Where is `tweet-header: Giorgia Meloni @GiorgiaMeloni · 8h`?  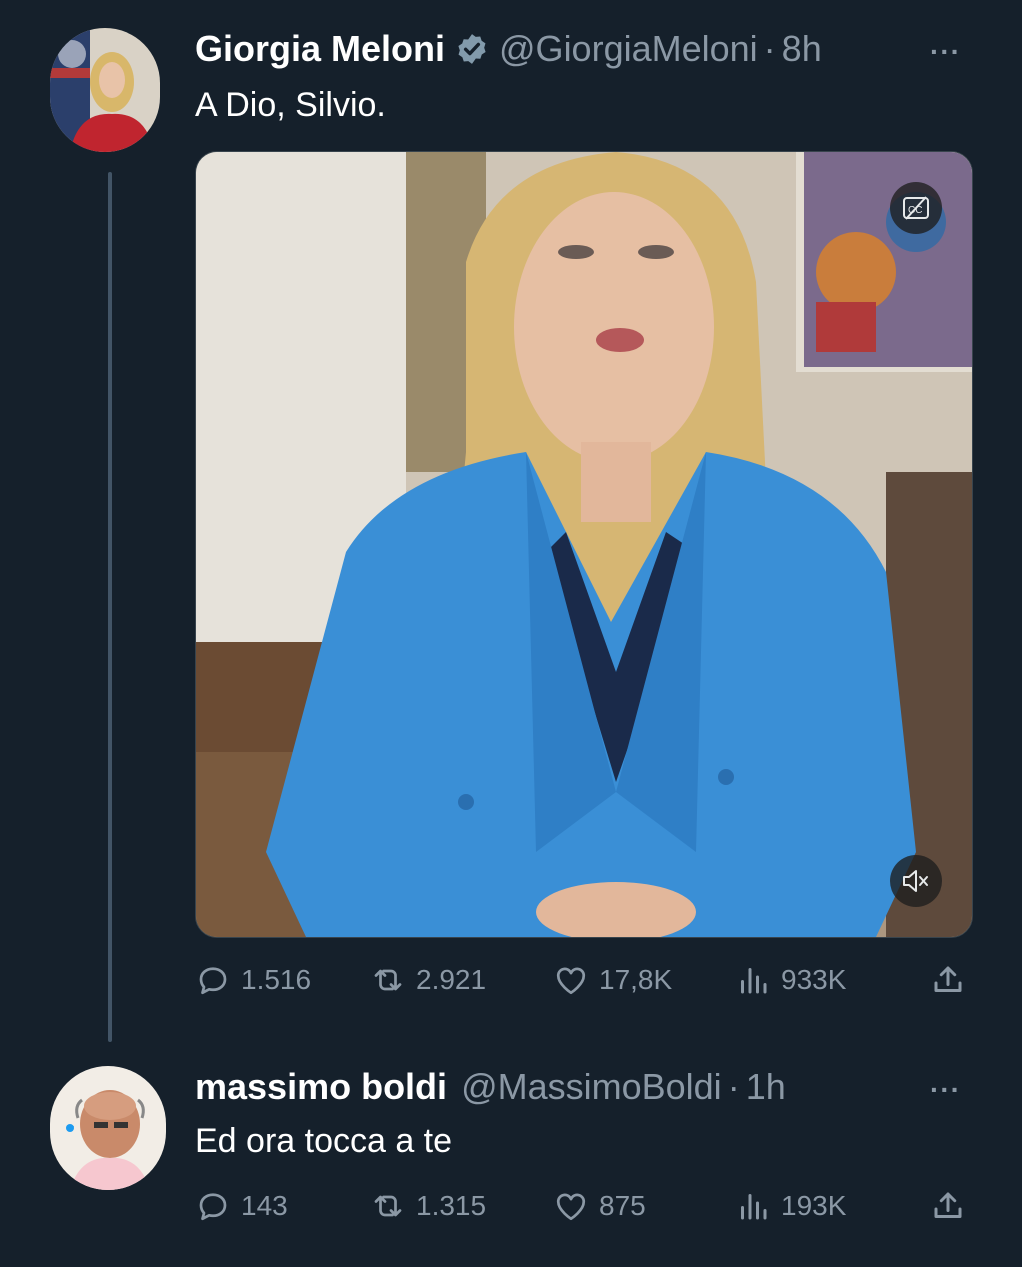 tweet-header: Giorgia Meloni @GiorgiaMeloni · 8h is located at coordinates (508, 49).